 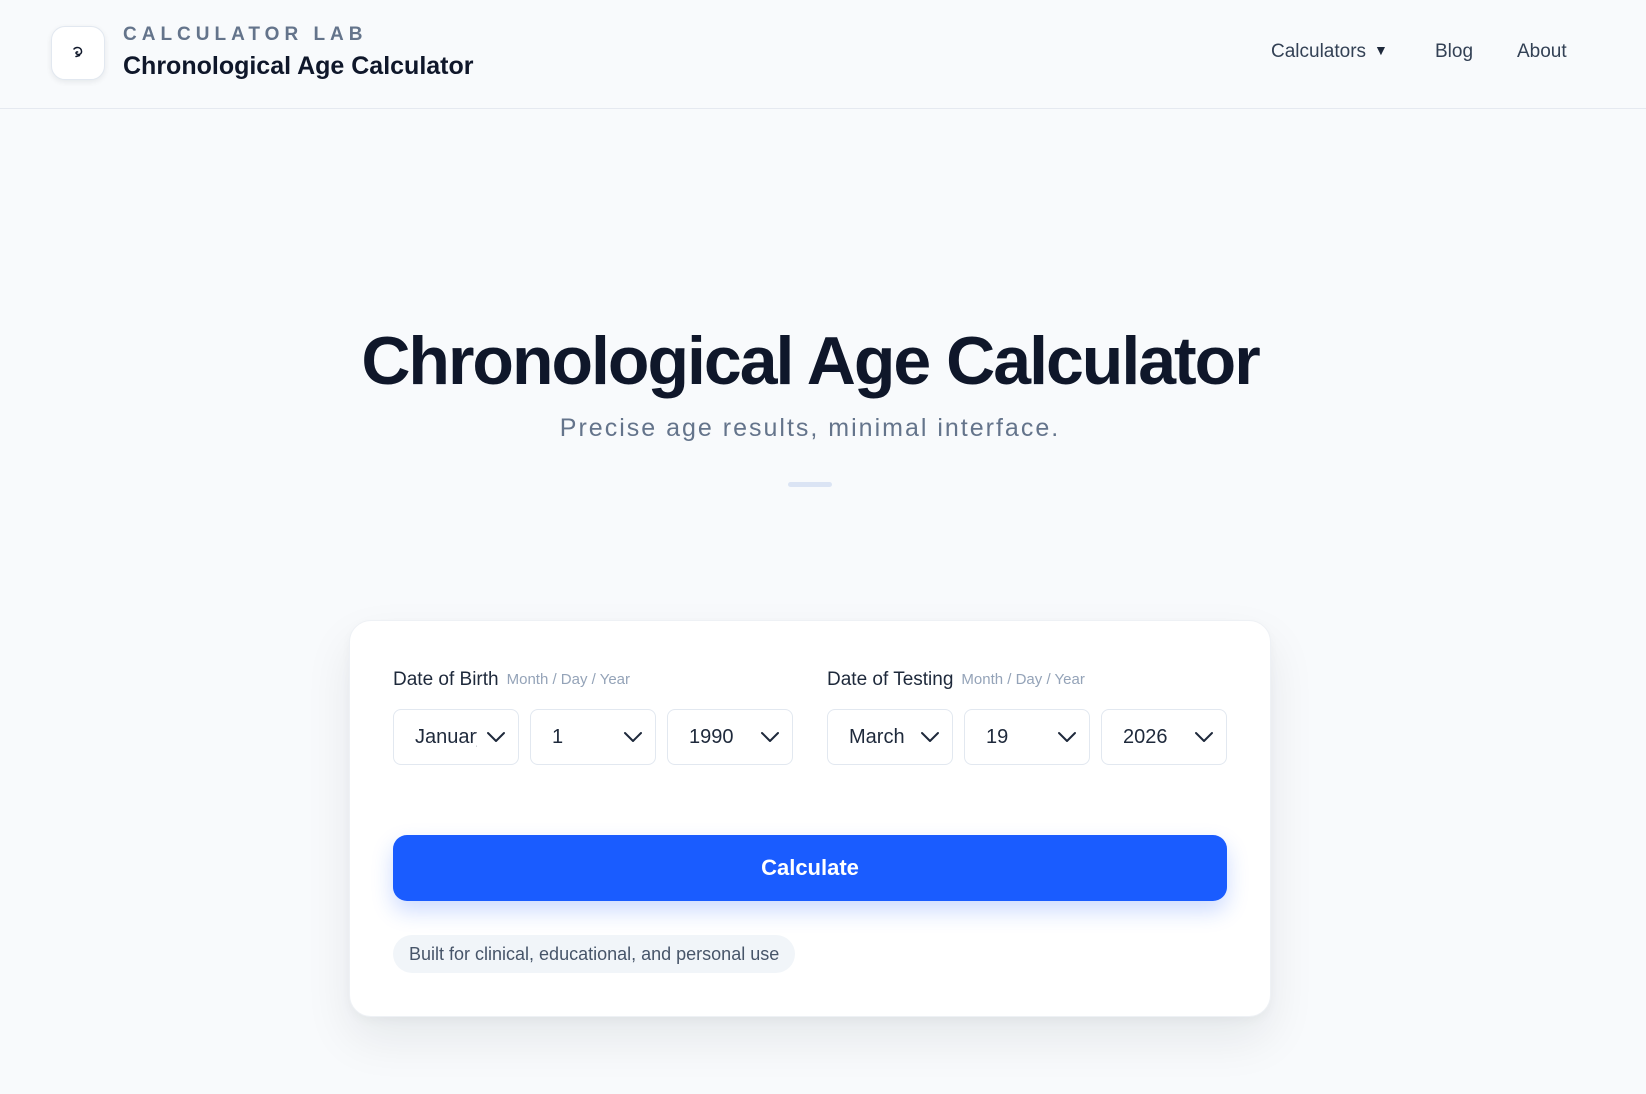 I want to click on brand-eyebrow: CALCULATOR LAB, so click(x=245, y=34).